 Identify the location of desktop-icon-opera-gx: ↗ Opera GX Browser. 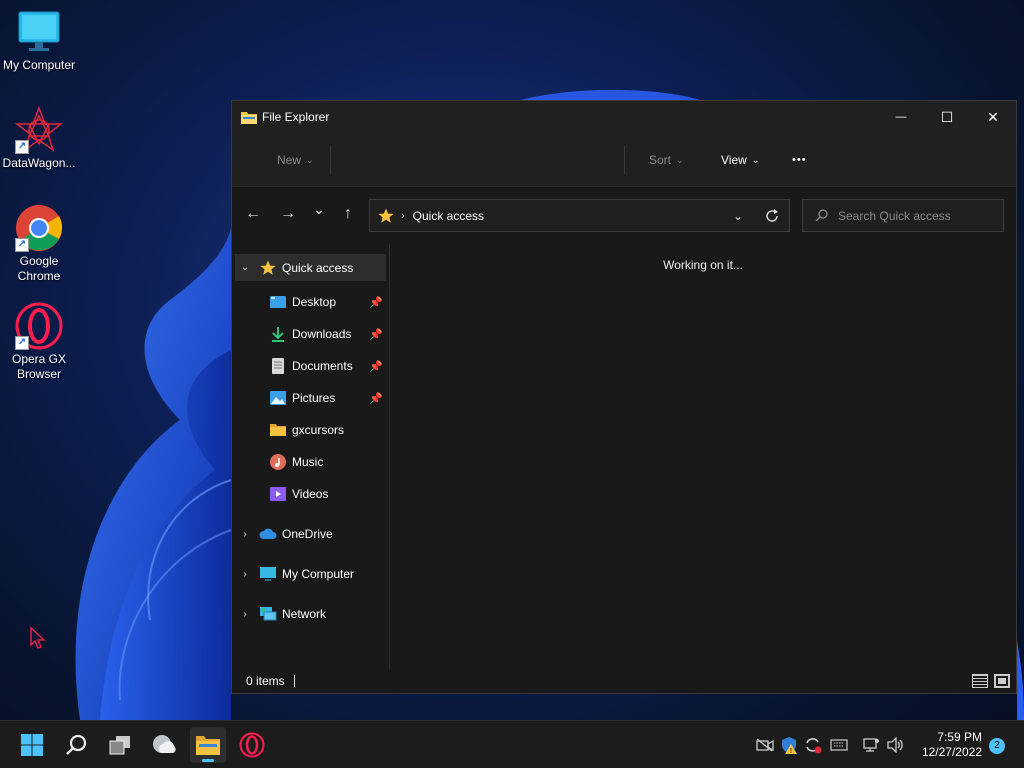
(39, 342).